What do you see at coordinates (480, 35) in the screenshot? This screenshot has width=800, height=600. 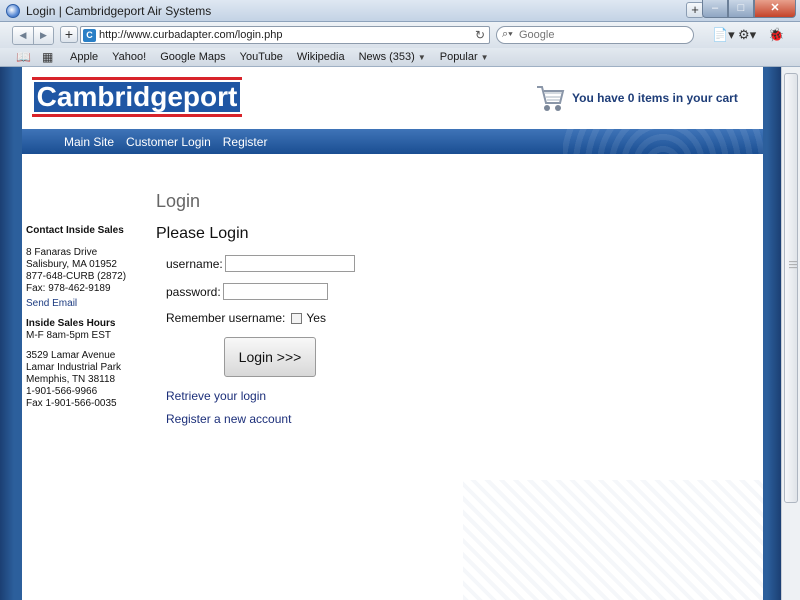 I see `reload-icon: ↻` at bounding box center [480, 35].